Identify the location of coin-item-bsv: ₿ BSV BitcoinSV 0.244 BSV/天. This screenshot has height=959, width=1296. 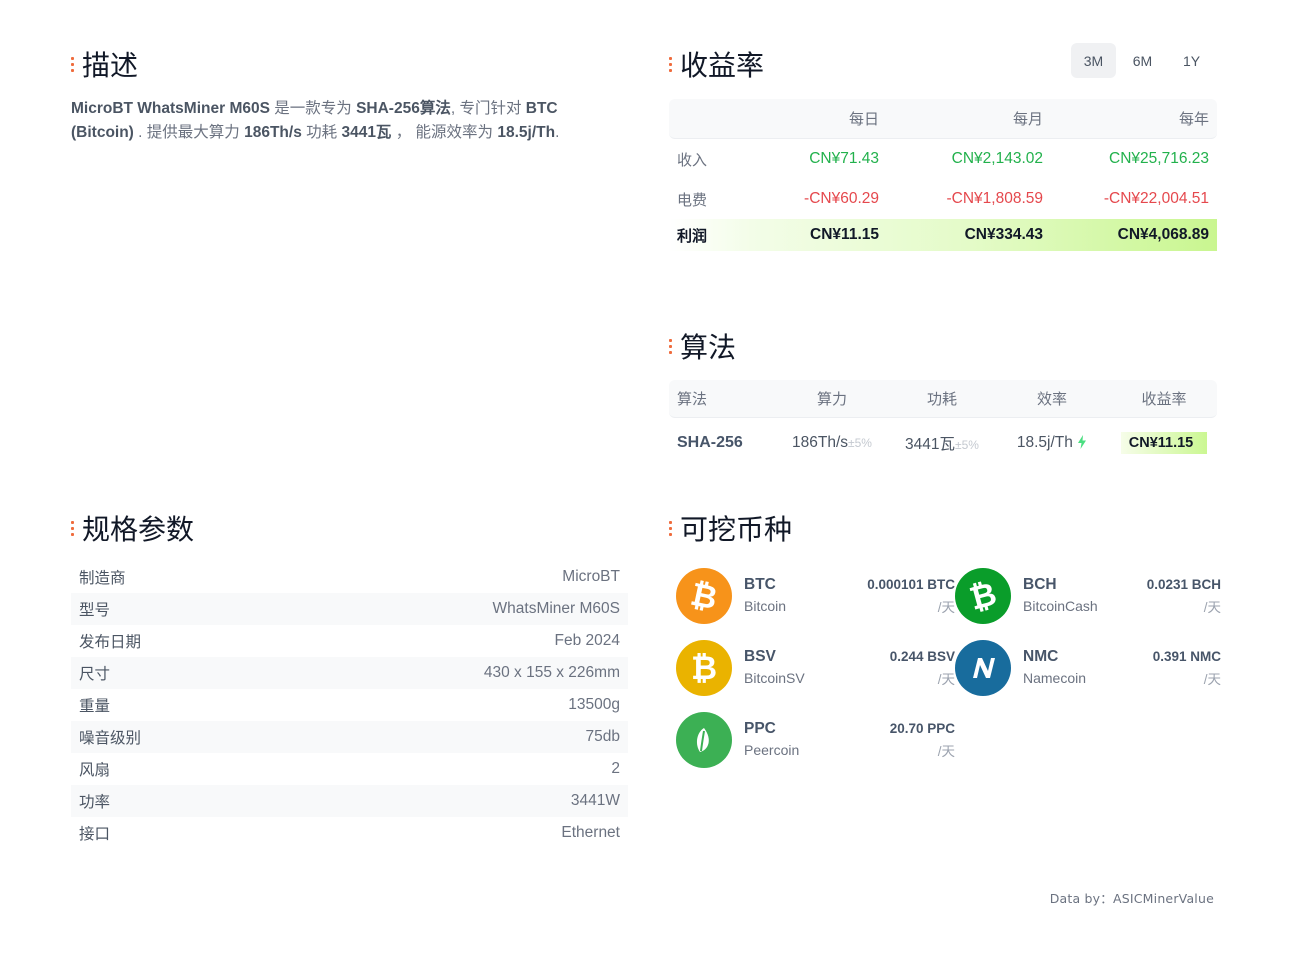
(815, 668).